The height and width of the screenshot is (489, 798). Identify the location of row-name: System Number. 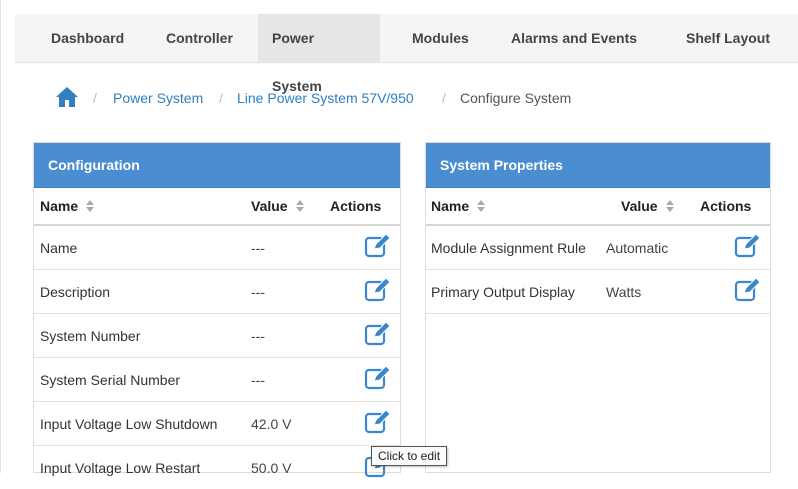
(90, 336).